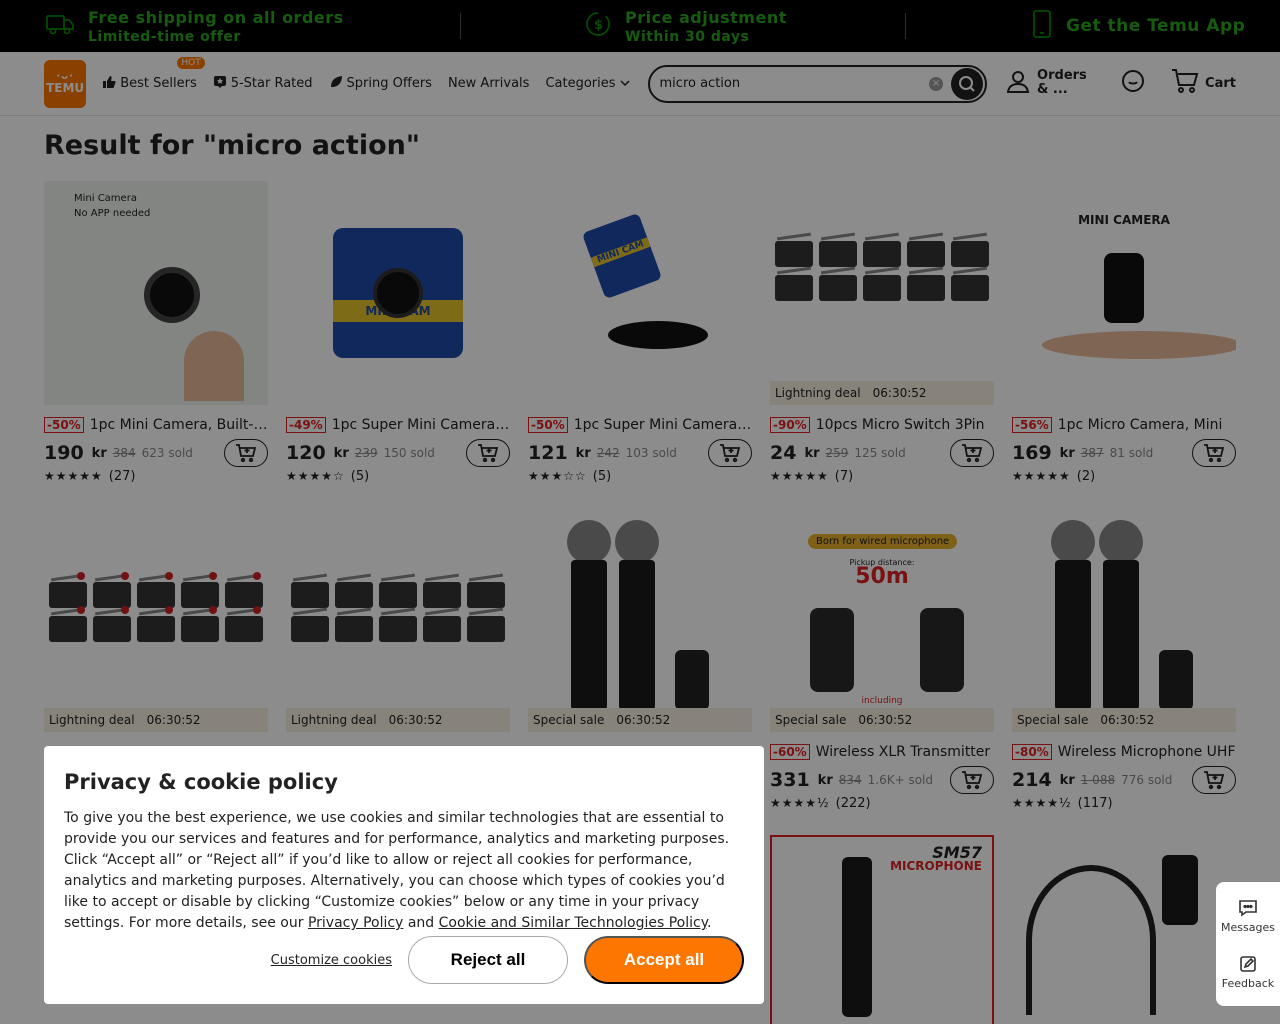 Image resolution: width=1280 pixels, height=1024 pixels. Describe the element at coordinates (1248, 983) in the screenshot. I see `feedback-label: Feedback` at that location.